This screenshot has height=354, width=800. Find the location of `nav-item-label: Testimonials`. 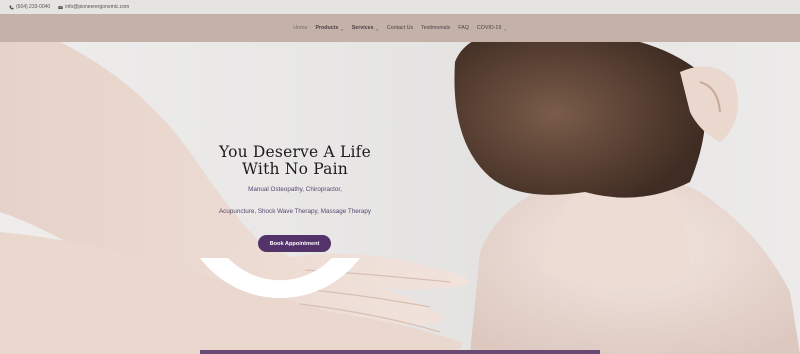

nav-item-label: Testimonials is located at coordinates (436, 28).